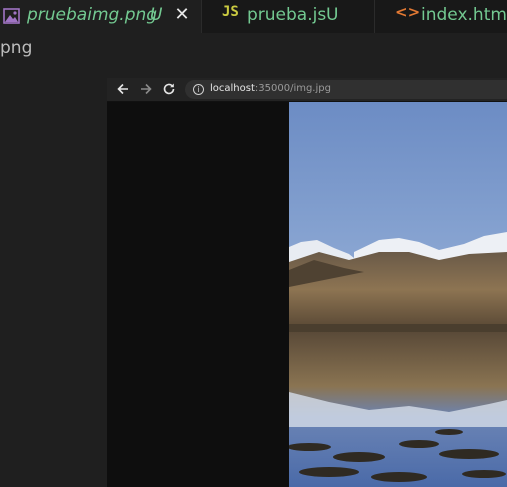 The height and width of the screenshot is (487, 507). I want to click on html-icon: <>, so click(408, 12).